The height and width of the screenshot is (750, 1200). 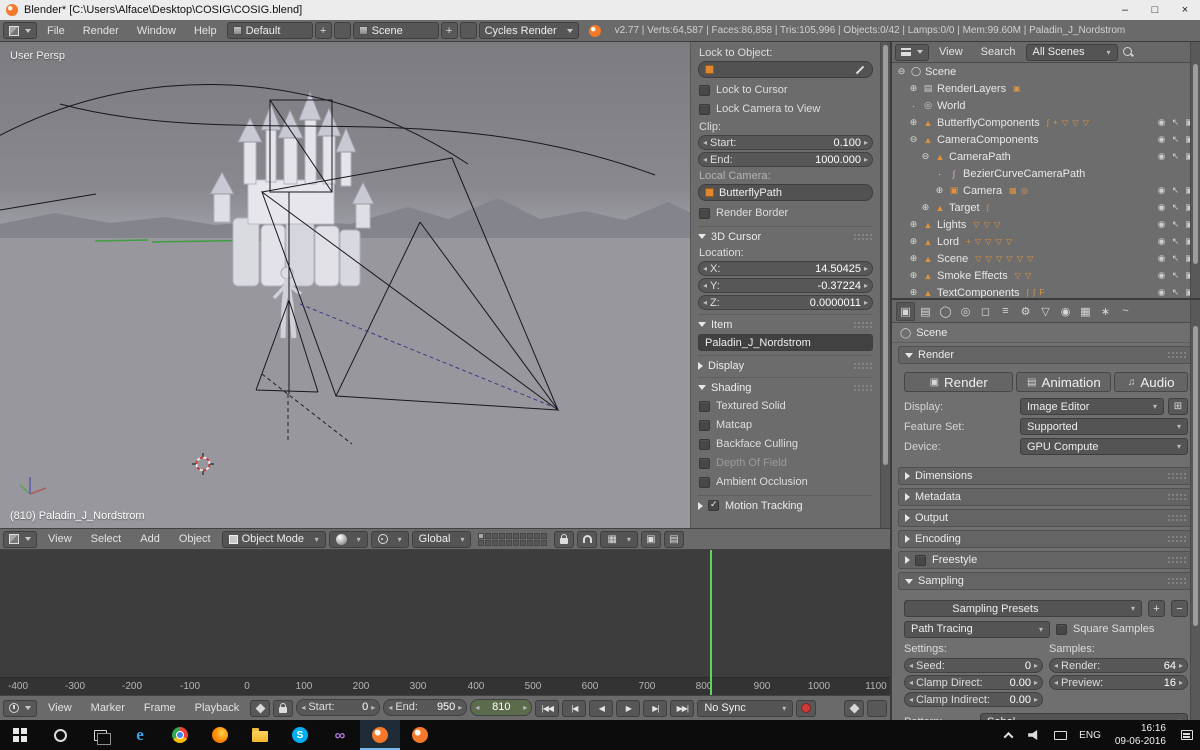 I want to click on properties-scrollbar, so click(x=1195, y=510).